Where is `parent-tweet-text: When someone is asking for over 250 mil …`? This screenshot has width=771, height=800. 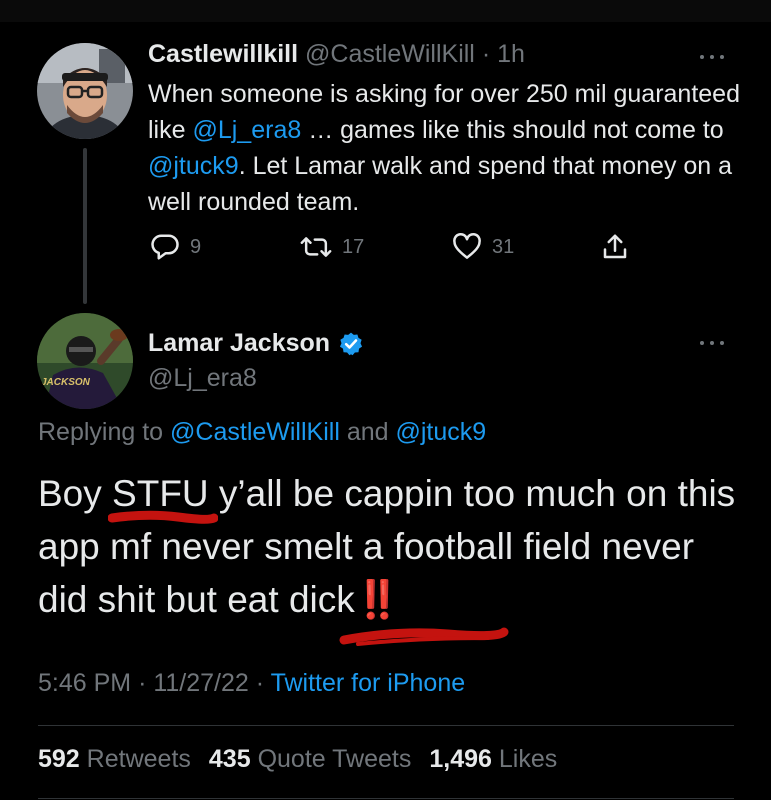 parent-tweet-text: When someone is asking for over 250 mil … is located at coordinates (448, 148).